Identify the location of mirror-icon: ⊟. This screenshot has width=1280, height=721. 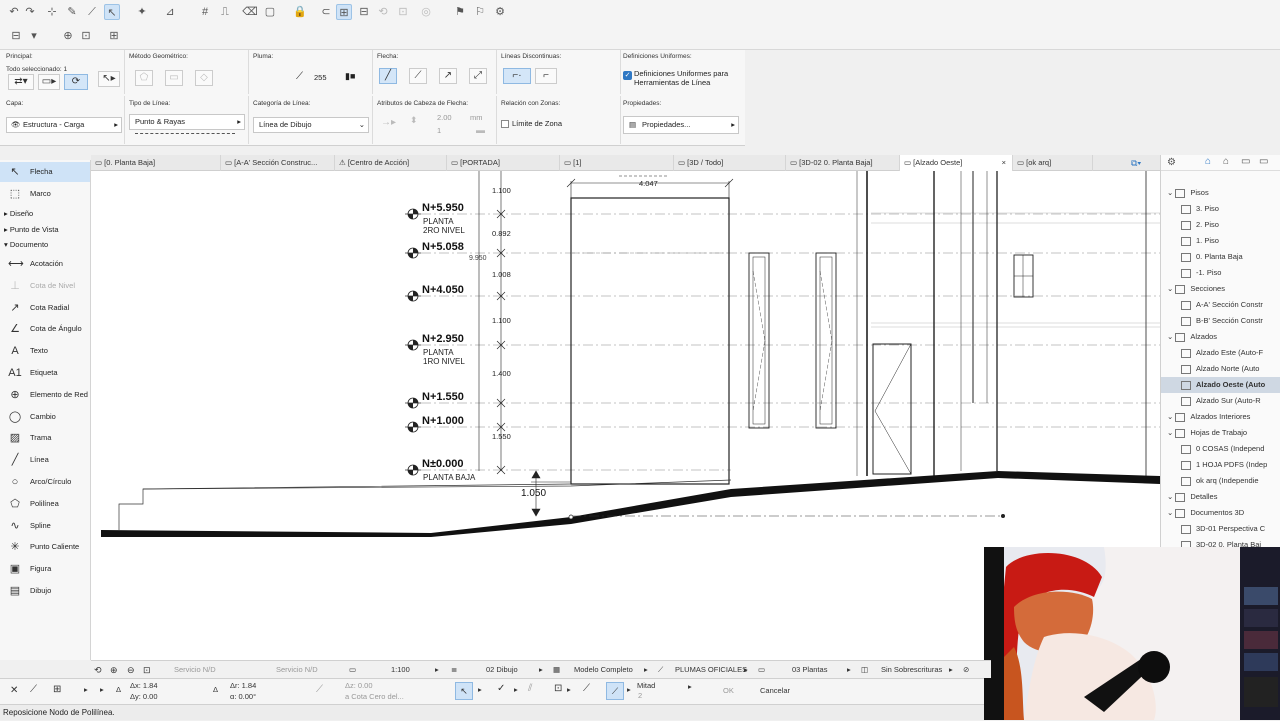
(364, 12).